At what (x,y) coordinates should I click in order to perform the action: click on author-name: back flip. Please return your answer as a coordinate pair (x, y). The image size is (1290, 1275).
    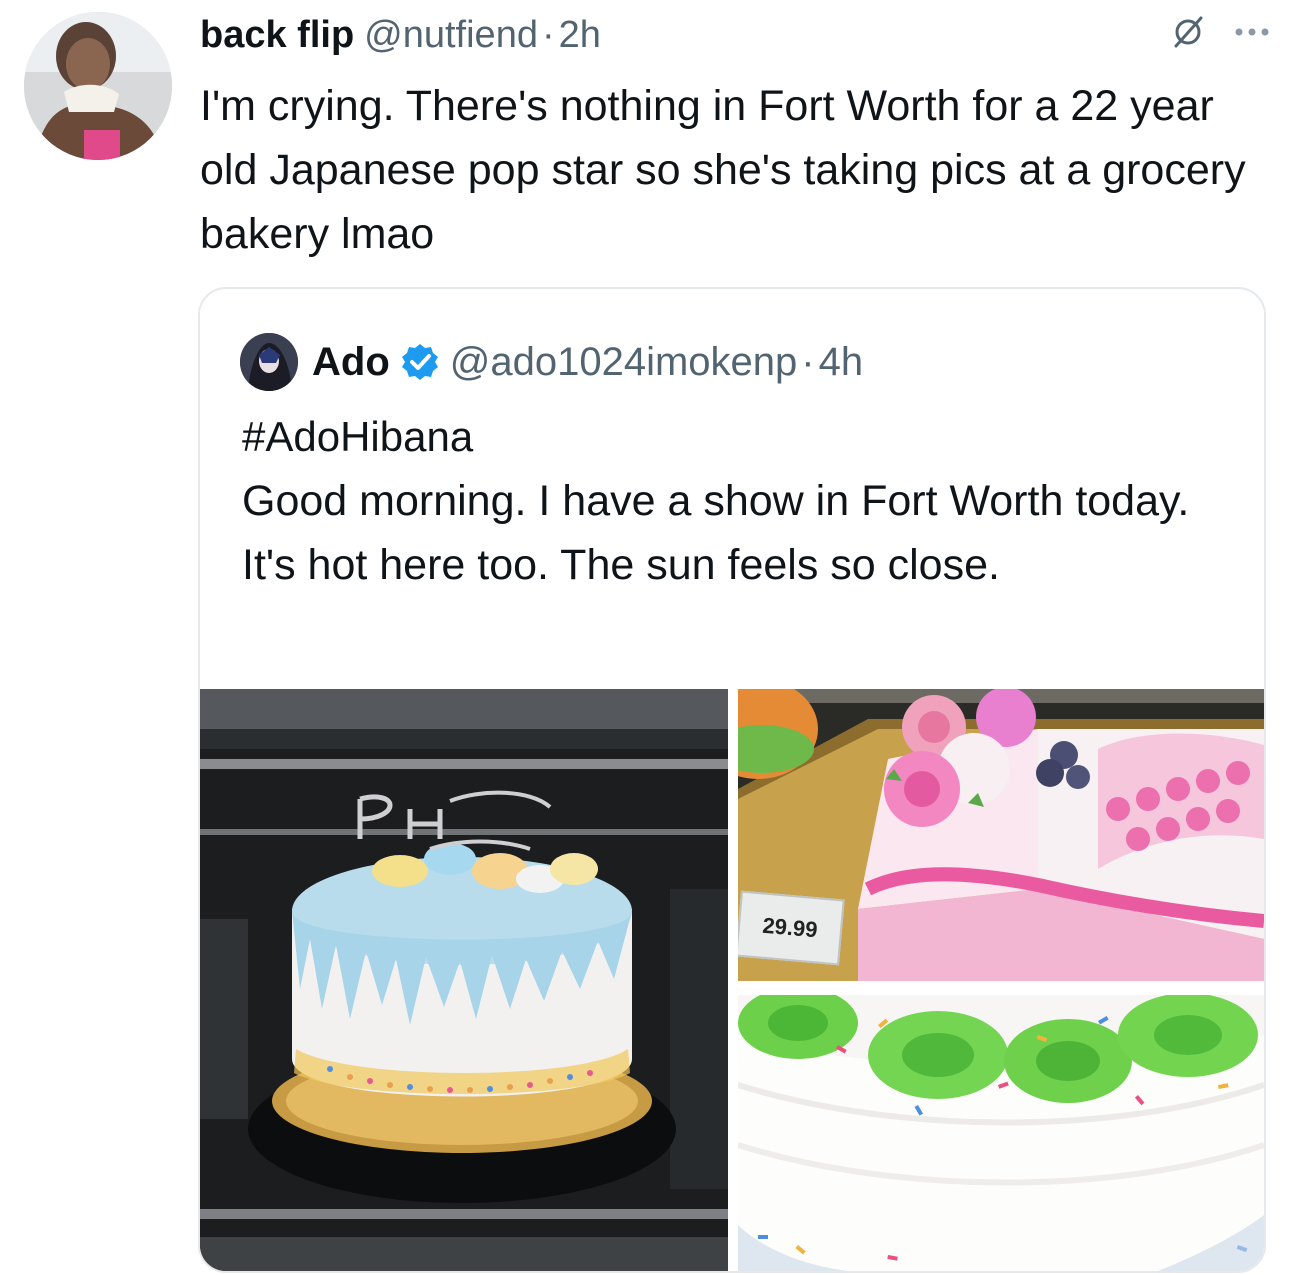
    Looking at the image, I should click on (277, 35).